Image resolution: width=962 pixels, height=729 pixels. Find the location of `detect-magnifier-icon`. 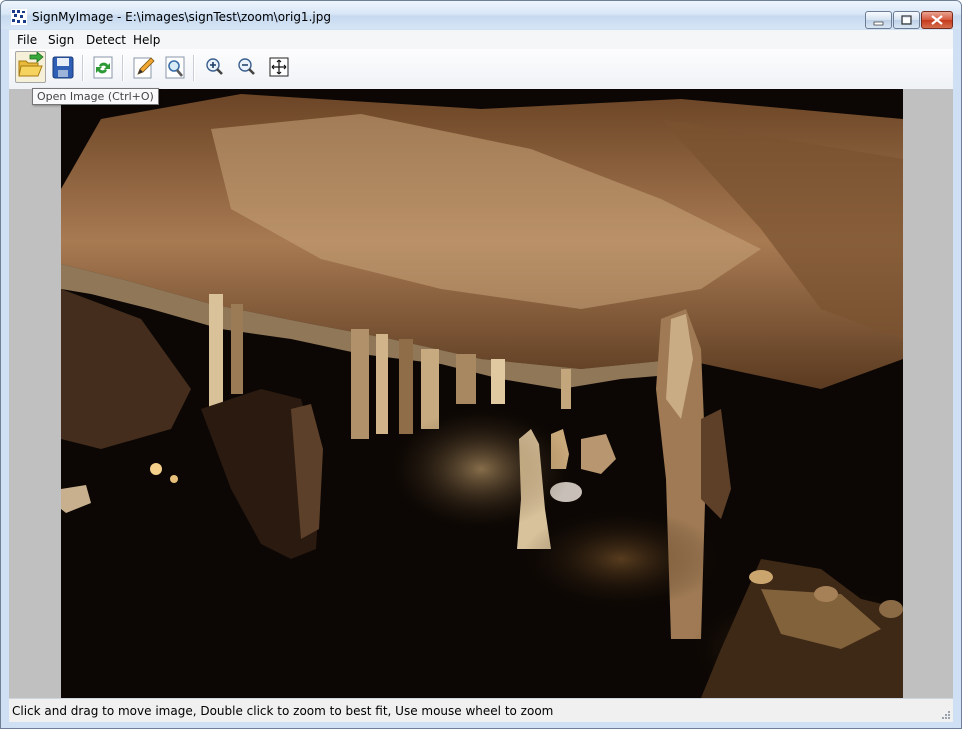

detect-magnifier-icon is located at coordinates (175, 67).